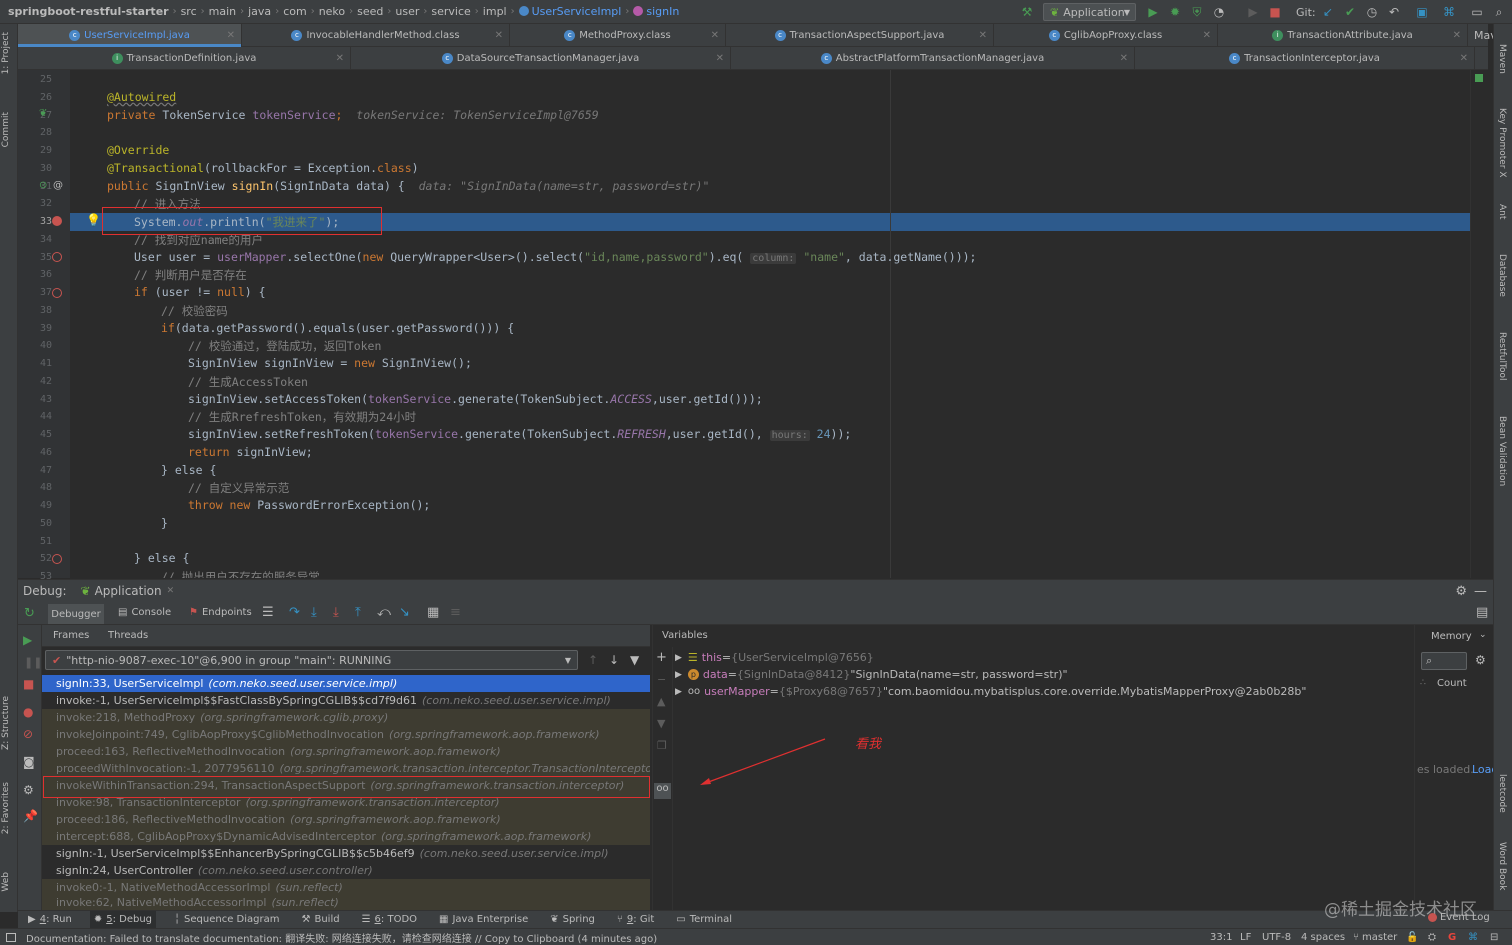 This screenshot has height=945, width=1512. I want to click on commit-tool-button: Commit, so click(6, 129).